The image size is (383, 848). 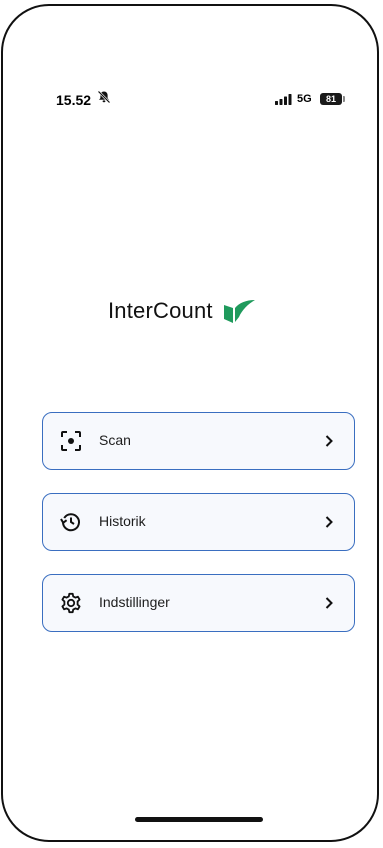 What do you see at coordinates (198, 441) in the screenshot?
I see `scan-button: Scan` at bounding box center [198, 441].